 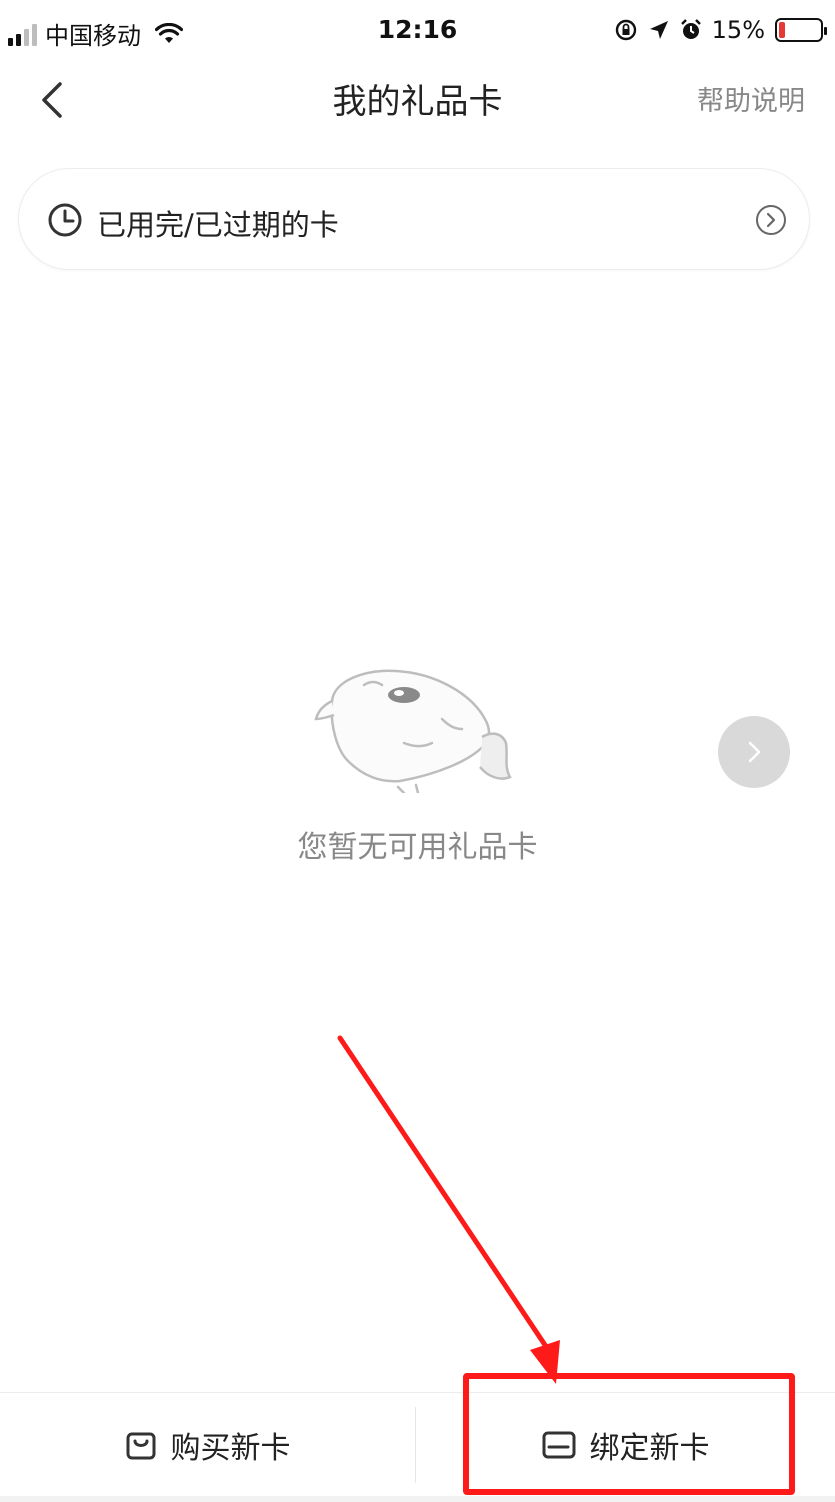 What do you see at coordinates (414, 219) in the screenshot?
I see `expired-cards-row: 已用完/已过期的卡` at bounding box center [414, 219].